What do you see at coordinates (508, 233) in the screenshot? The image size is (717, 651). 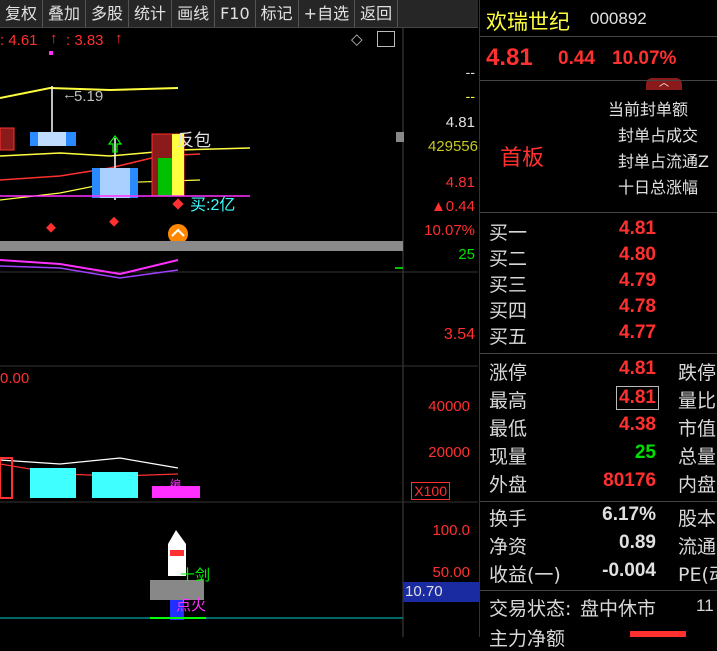 I see `order-label: 买一` at bounding box center [508, 233].